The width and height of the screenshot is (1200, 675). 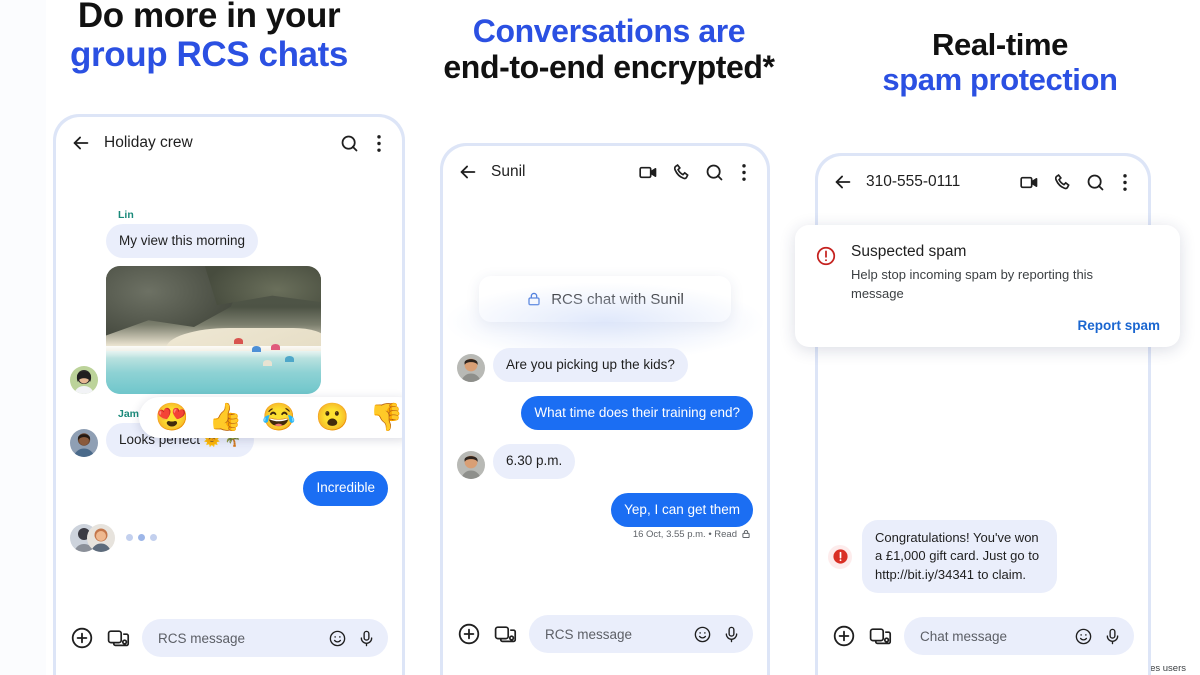 What do you see at coordinates (508, 171) in the screenshot?
I see `conversation-title: Sunil` at bounding box center [508, 171].